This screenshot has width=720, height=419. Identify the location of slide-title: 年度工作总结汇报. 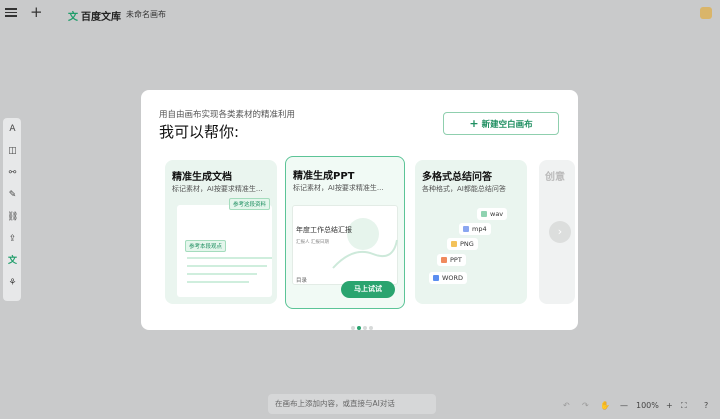
(324, 230).